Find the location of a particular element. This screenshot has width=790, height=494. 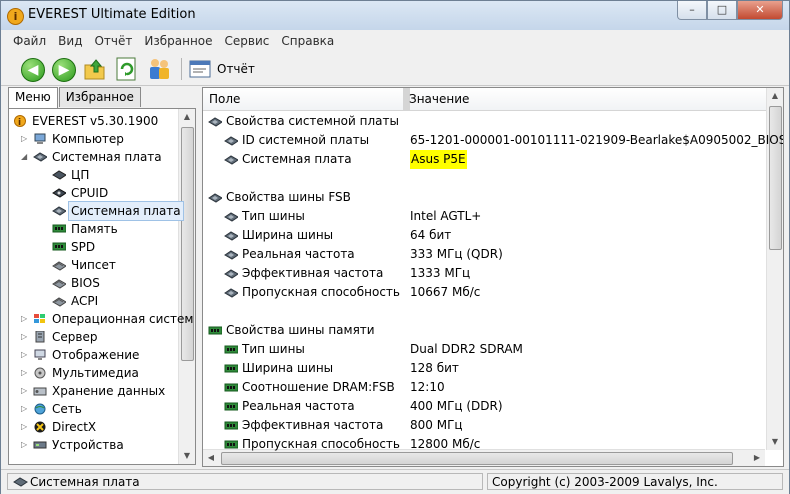

scroll-left-icon: ◀ is located at coordinates (211, 458).